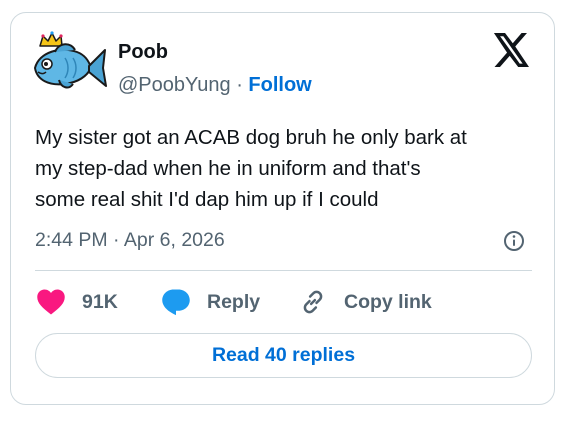 The height and width of the screenshot is (422, 568). What do you see at coordinates (279, 85) in the screenshot?
I see `follow-button: Follow` at bounding box center [279, 85].